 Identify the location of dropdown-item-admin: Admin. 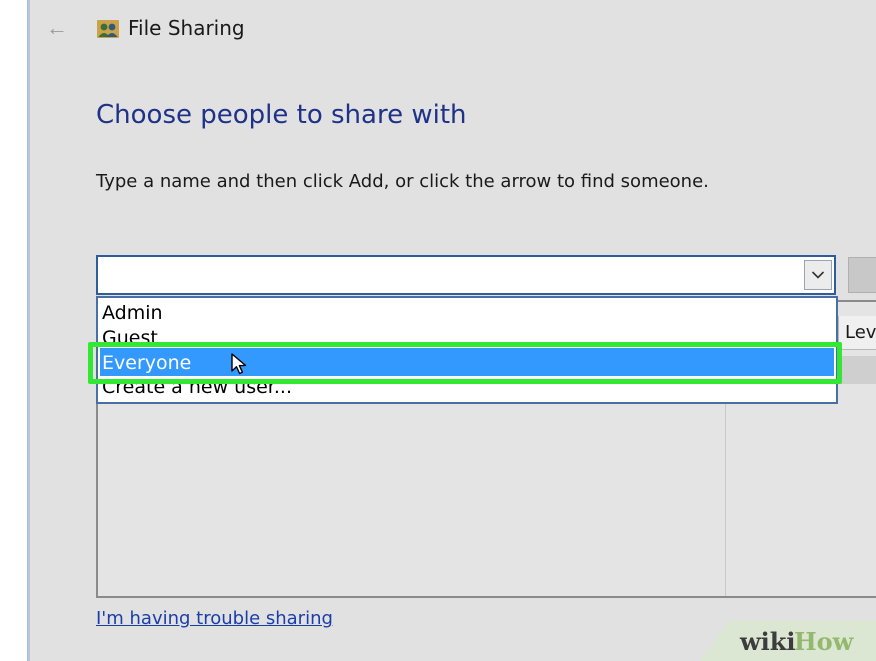
(132, 313).